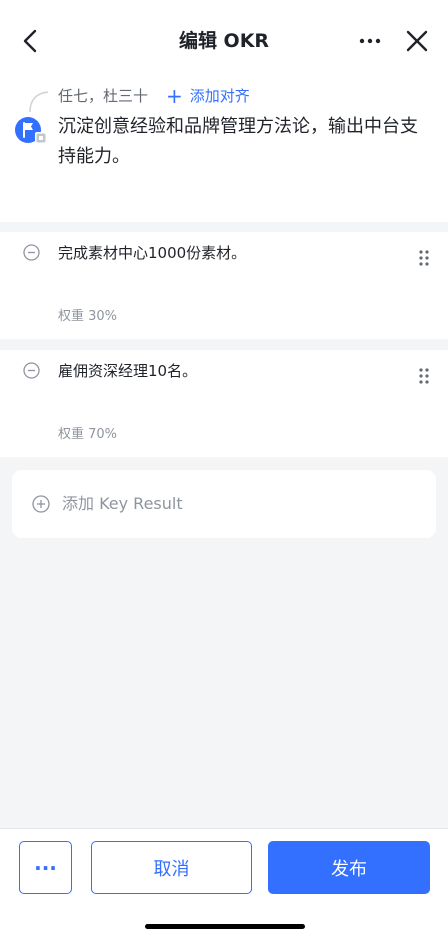  Describe the element at coordinates (171, 867) in the screenshot. I see `cancel-button: 取消` at that location.